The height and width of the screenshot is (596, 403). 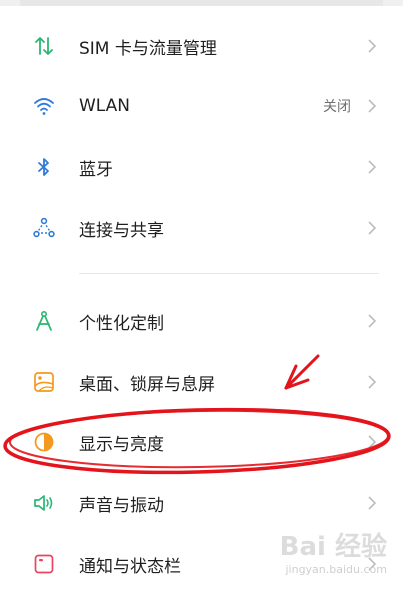 I want to click on settings-item-label: 个性化定制, so click(x=121, y=323).